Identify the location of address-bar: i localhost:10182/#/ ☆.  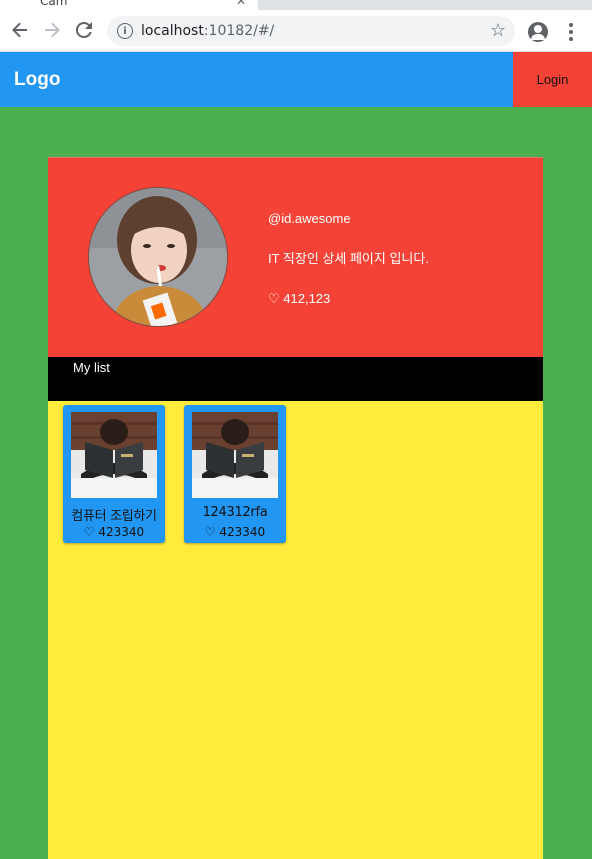
(311, 31).